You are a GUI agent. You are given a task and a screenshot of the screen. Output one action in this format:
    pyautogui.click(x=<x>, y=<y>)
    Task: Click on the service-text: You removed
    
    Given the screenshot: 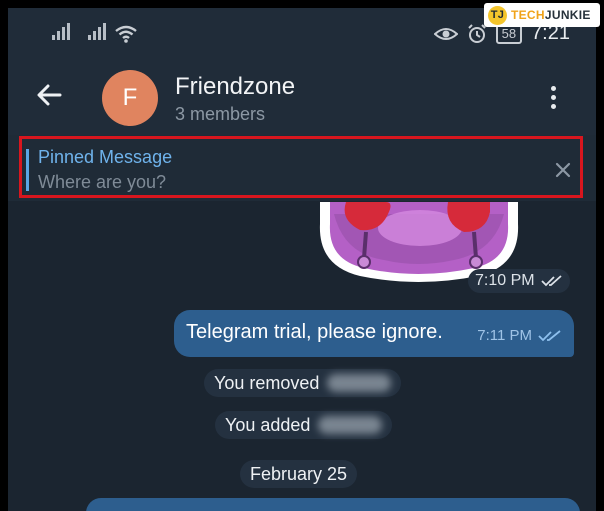 What is the action you would take?
    pyautogui.click(x=267, y=382)
    